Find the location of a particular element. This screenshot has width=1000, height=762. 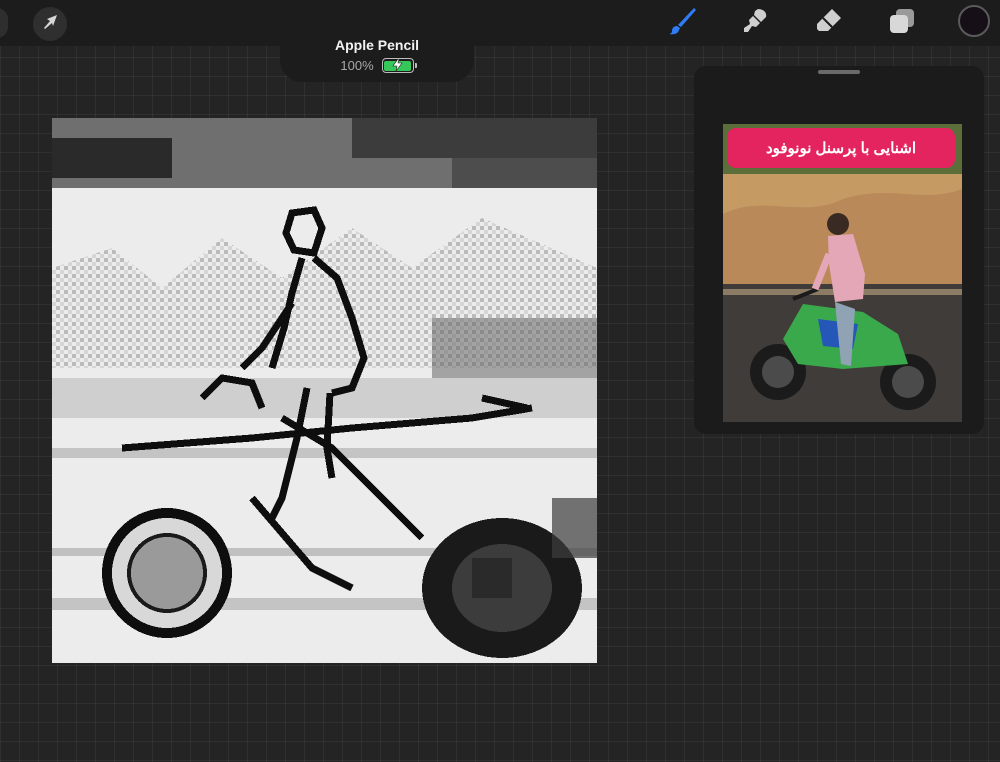

reference-image: اشنایی با پرسنل نونوفود is located at coordinates (842, 273).